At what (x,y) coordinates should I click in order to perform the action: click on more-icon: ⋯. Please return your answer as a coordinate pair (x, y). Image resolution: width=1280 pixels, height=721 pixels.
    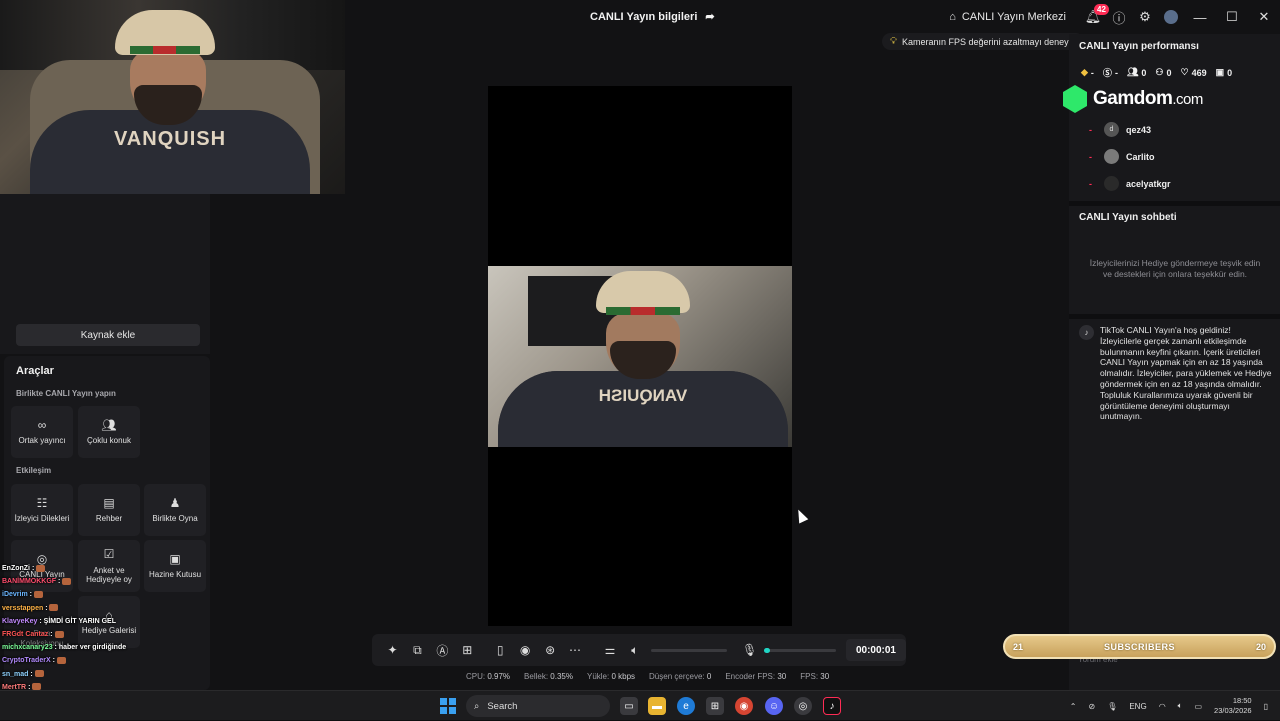
    Looking at the image, I should click on (575, 650).